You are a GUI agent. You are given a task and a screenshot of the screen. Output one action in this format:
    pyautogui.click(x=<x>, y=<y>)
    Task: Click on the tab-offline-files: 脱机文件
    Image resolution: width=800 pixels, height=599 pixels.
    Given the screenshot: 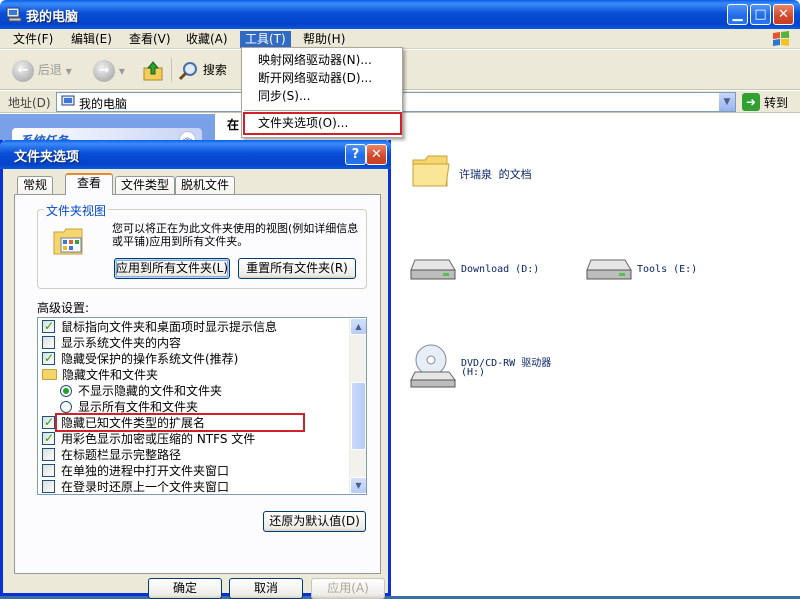 What is the action you would take?
    pyautogui.click(x=205, y=185)
    